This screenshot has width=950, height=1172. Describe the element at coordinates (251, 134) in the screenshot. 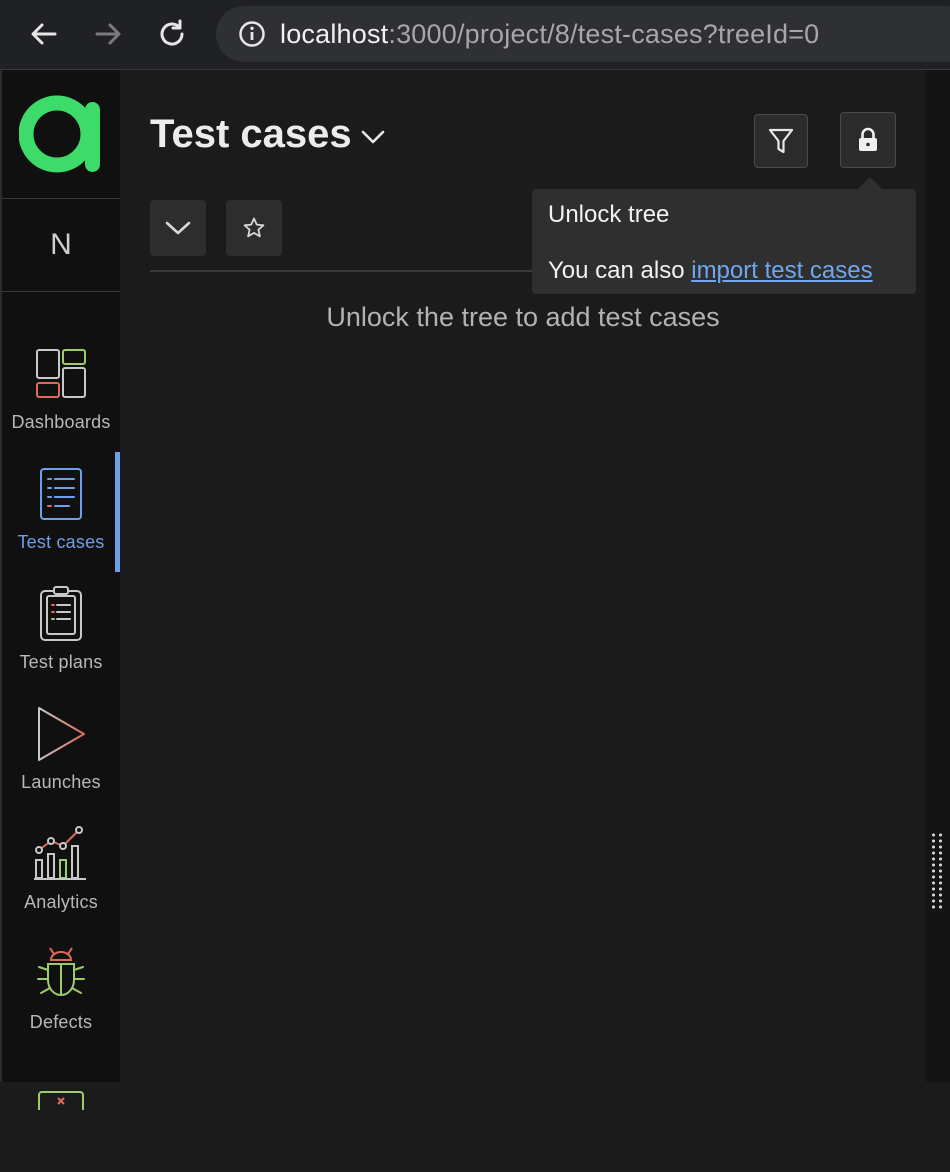

I see `page-title-text: Test cases` at that location.